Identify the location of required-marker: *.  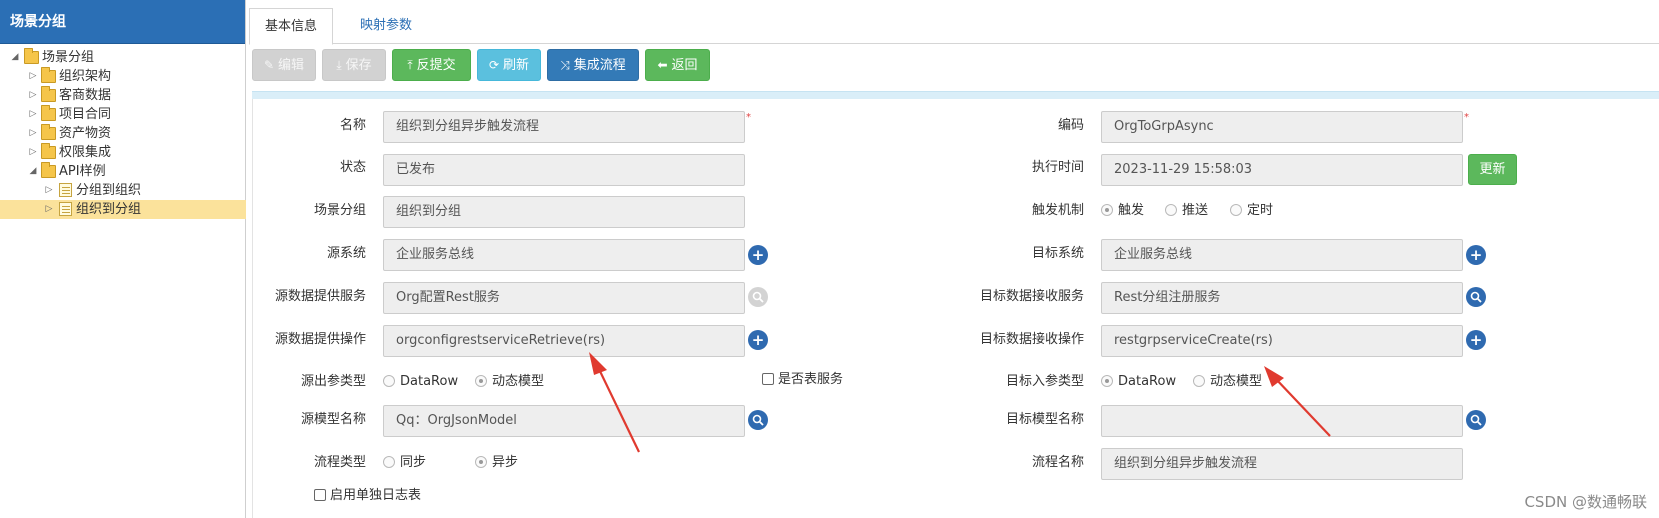
(1466, 117).